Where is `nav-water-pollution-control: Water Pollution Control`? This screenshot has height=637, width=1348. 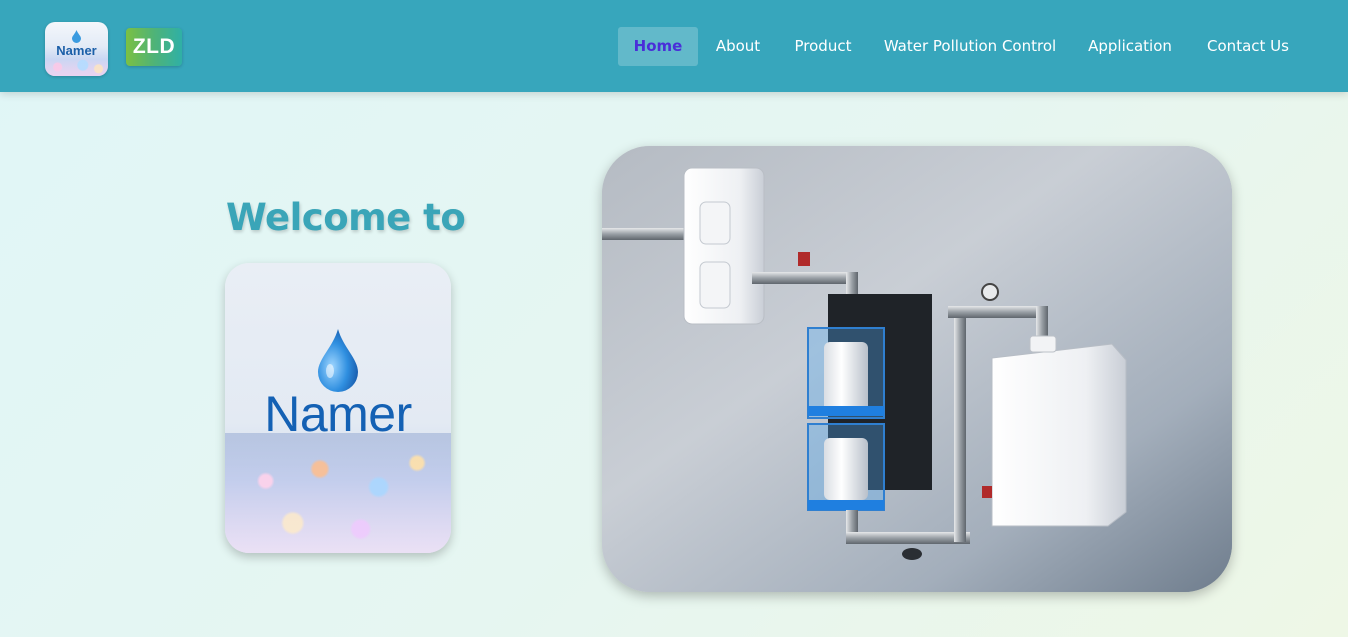 nav-water-pollution-control: Water Pollution Control is located at coordinates (970, 46).